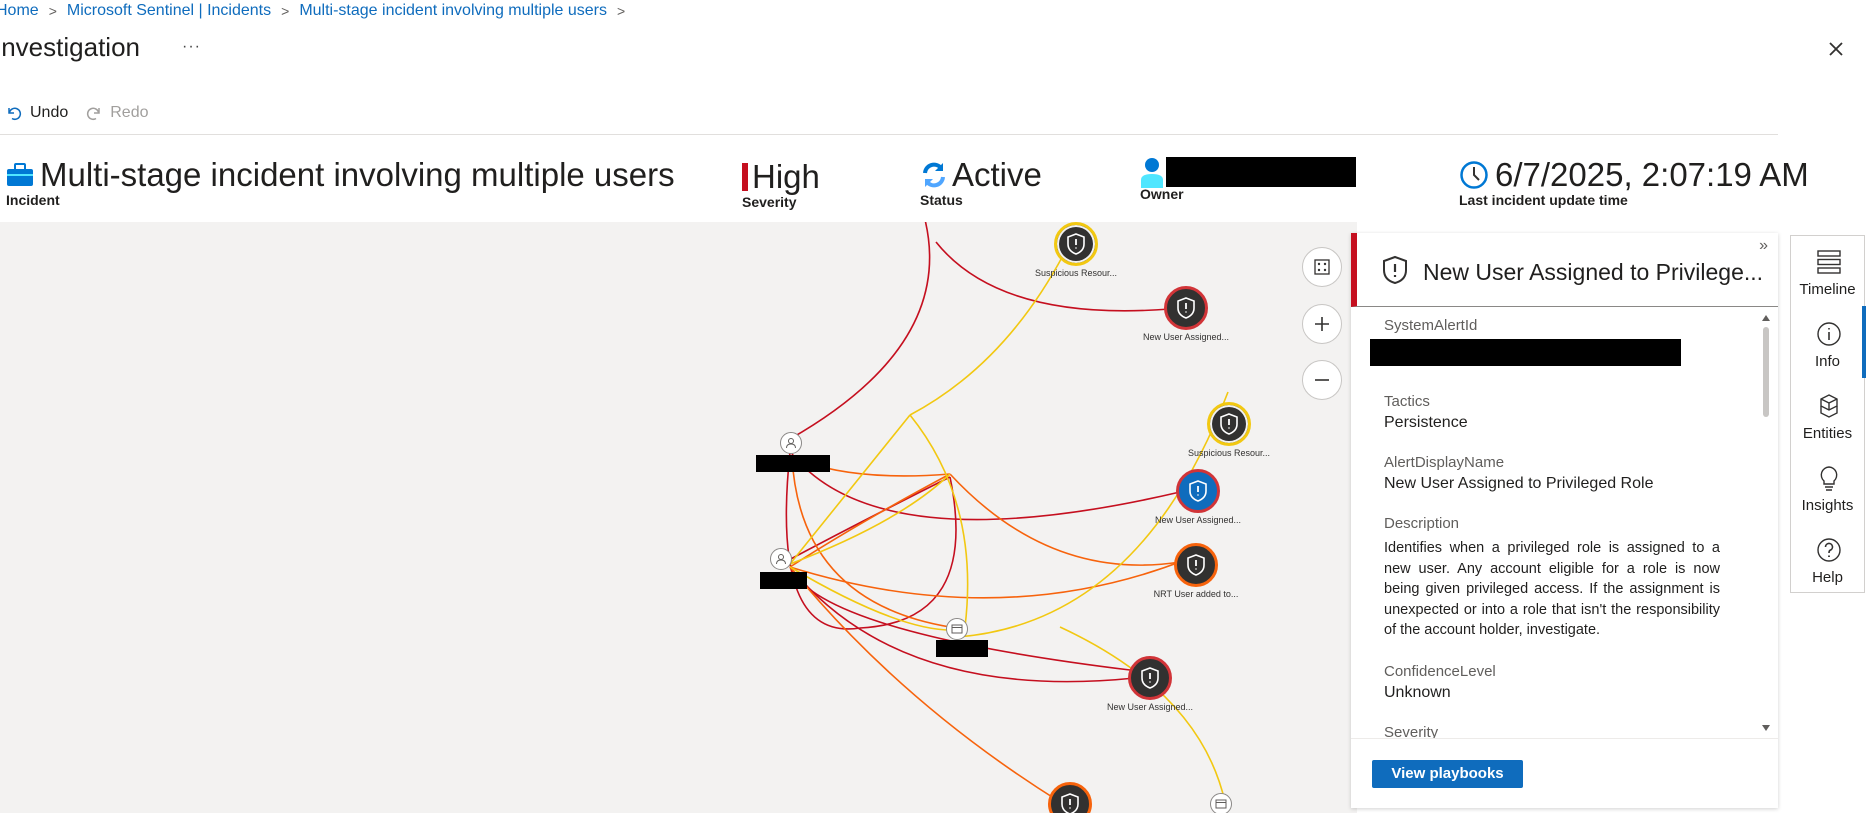 This screenshot has width=1870, height=813. Describe the element at coordinates (1407, 401) in the screenshot. I see `field-label: Tactics` at that location.